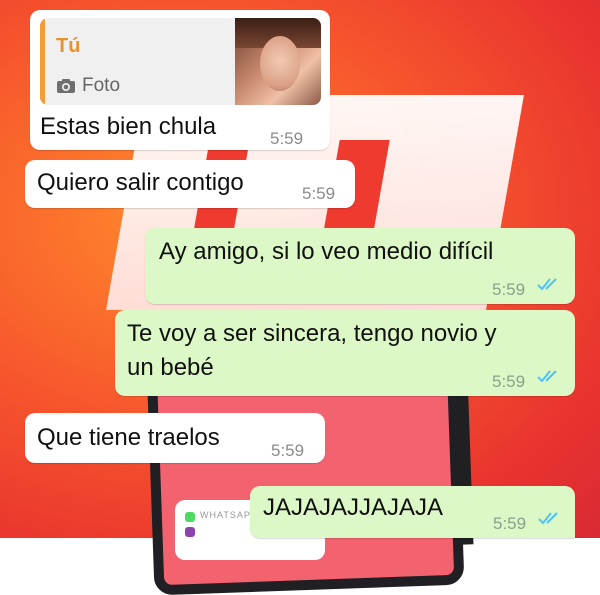 This screenshot has width=600, height=595. I want to click on message-text: Ay amigo, si lo veo medio difícil, so click(326, 251).